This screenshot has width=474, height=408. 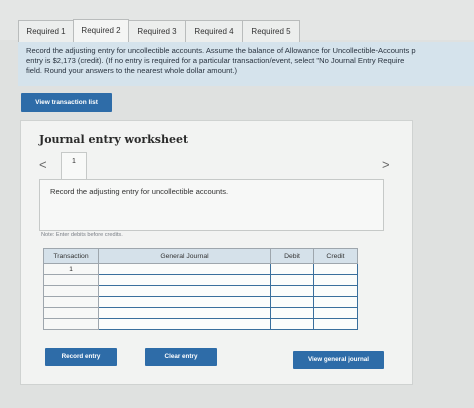 What do you see at coordinates (71, 256) in the screenshot?
I see `header-transaction: Transaction` at bounding box center [71, 256].